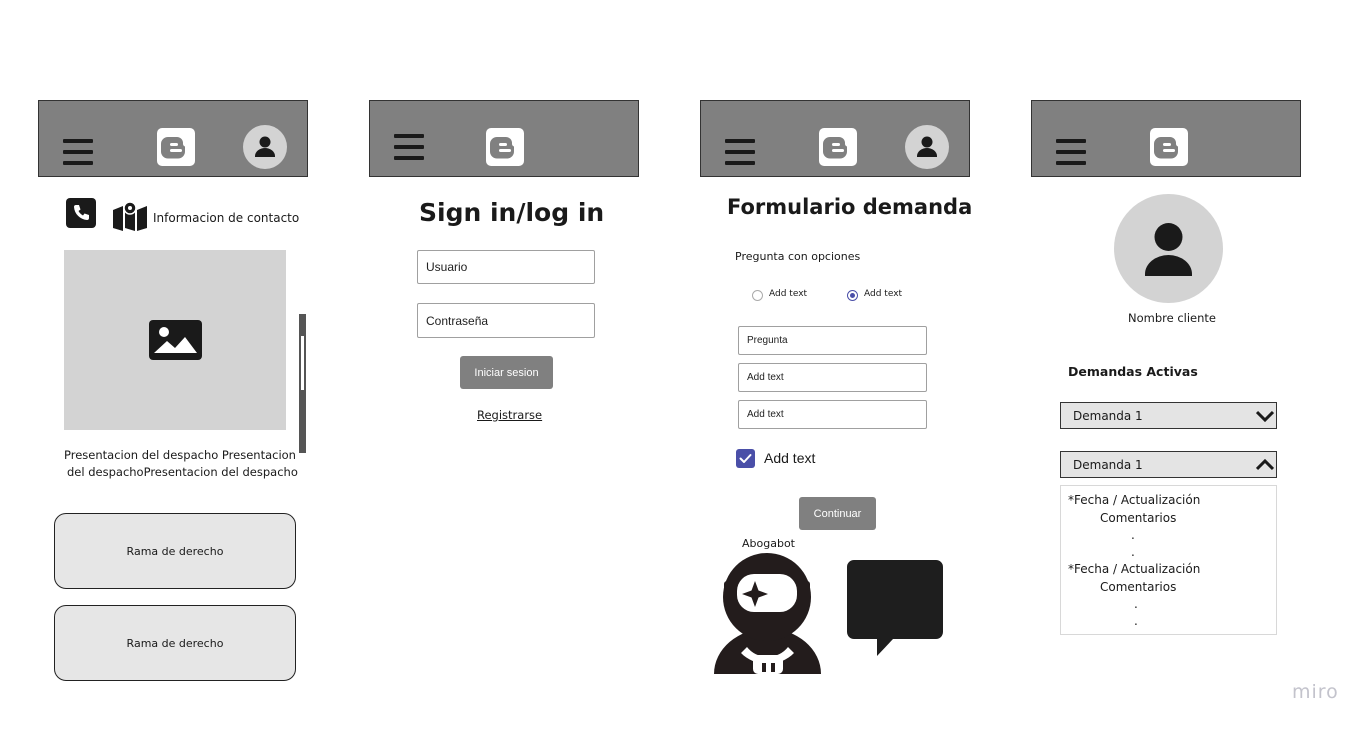 The image size is (1368, 730). What do you see at coordinates (1168, 415) in the screenshot?
I see `demanda-dropdown-collapsed: Demanda 1` at bounding box center [1168, 415].